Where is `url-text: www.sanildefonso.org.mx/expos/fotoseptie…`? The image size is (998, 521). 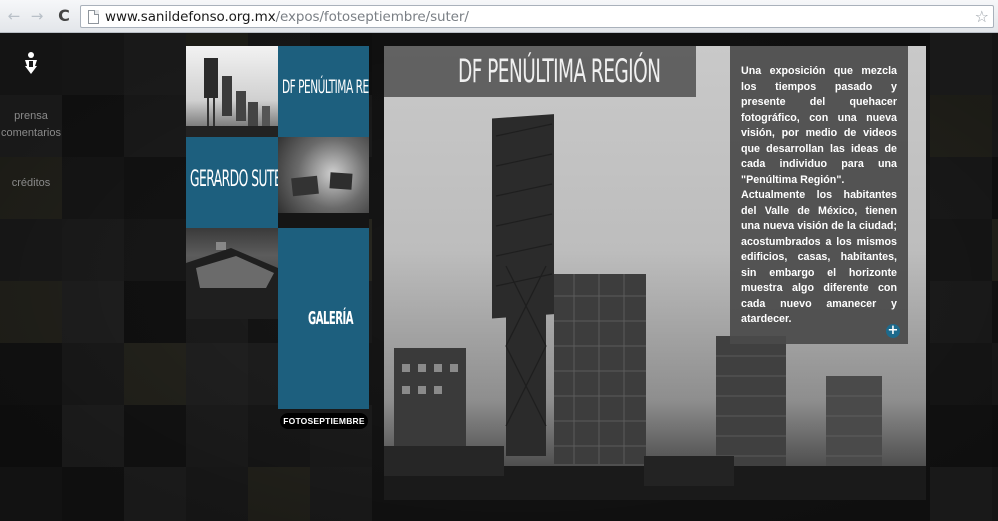 url-text: www.sanildefonso.org.mx/expos/fotoseptie… is located at coordinates (287, 17).